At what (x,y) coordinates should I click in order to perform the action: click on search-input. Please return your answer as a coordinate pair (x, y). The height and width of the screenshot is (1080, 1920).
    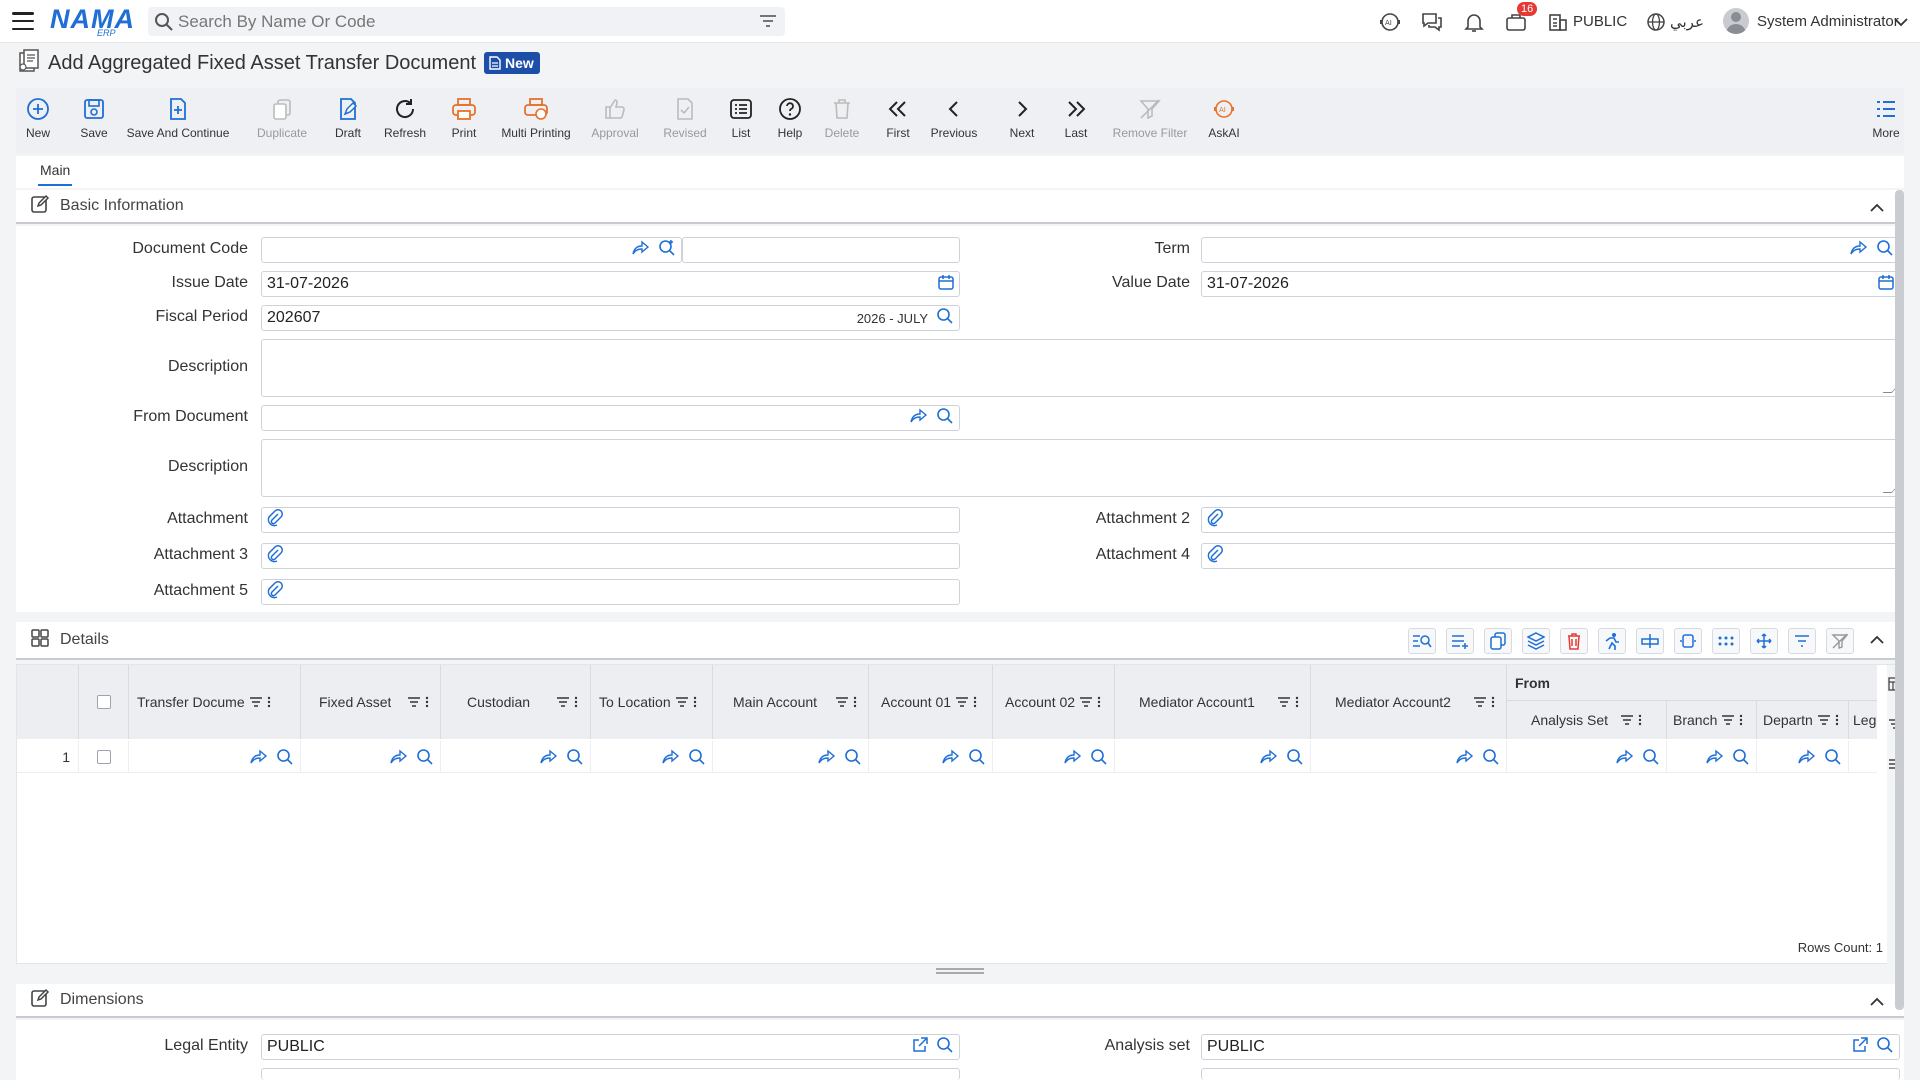
    Looking at the image, I should click on (458, 21).